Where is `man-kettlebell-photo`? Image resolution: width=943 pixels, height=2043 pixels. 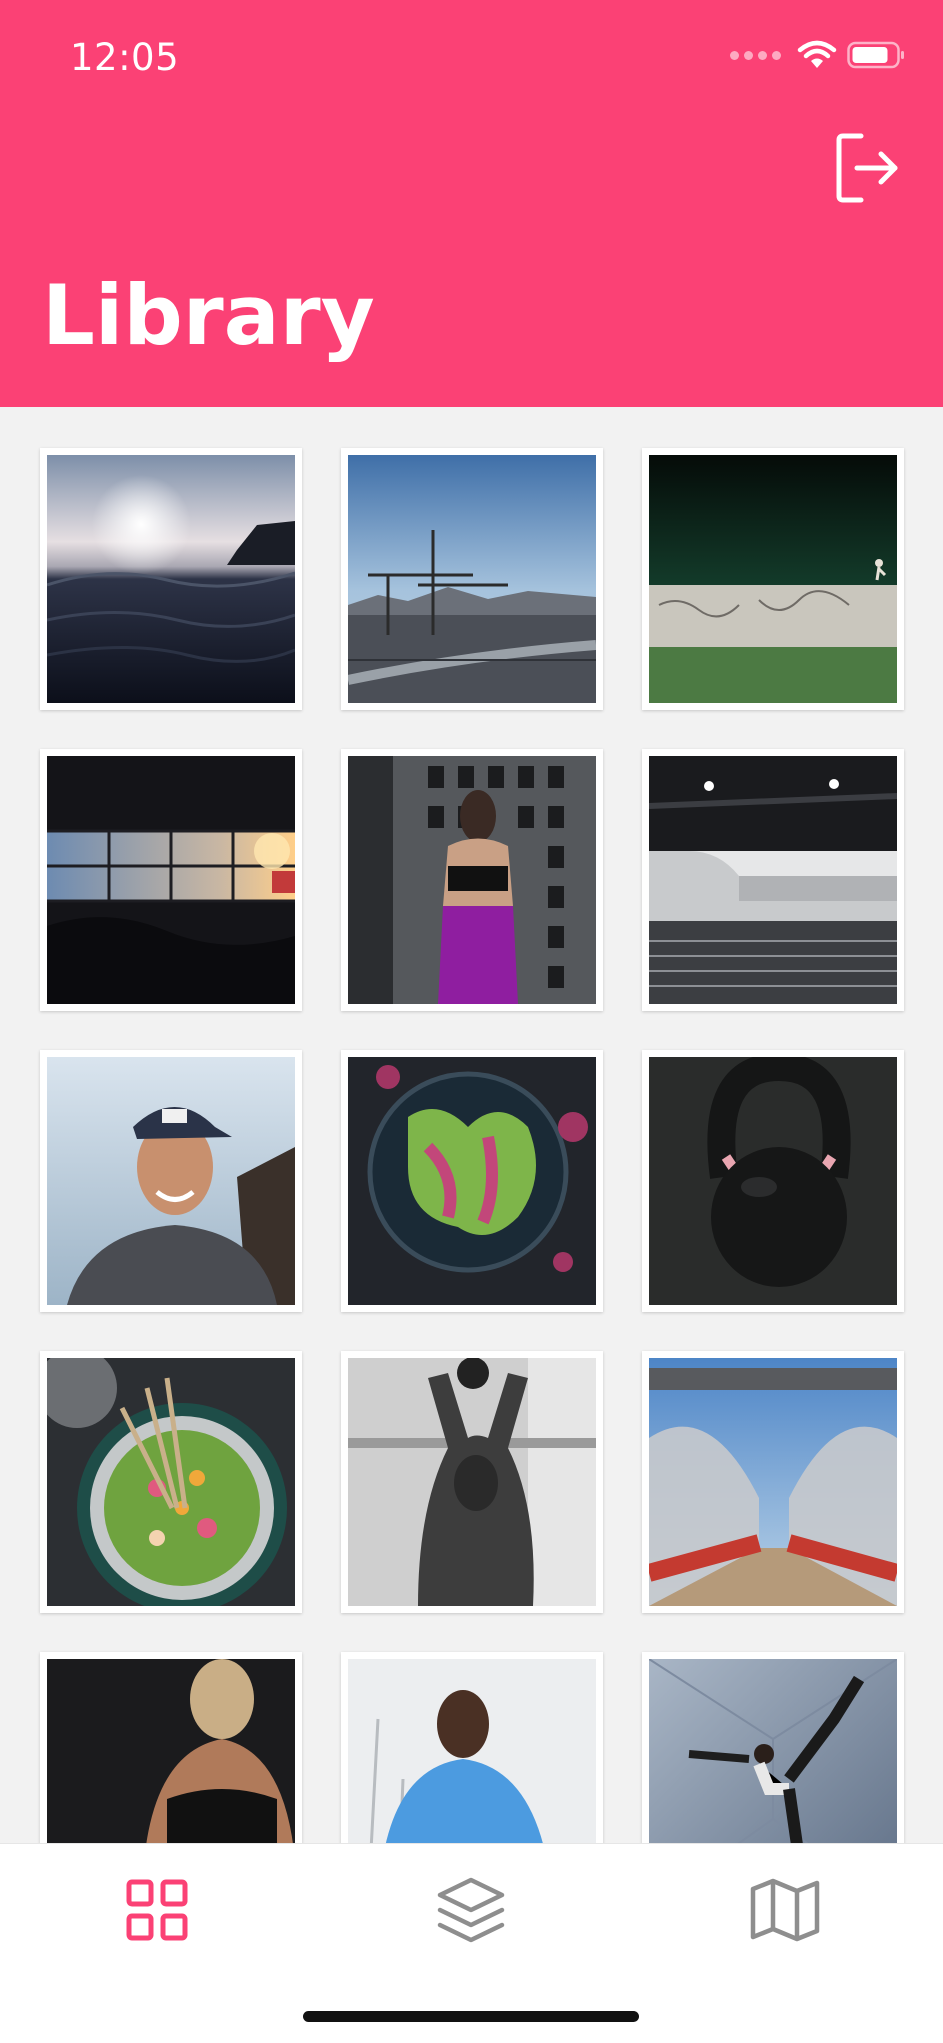
man-kettlebell-photo is located at coordinates (472, 1482).